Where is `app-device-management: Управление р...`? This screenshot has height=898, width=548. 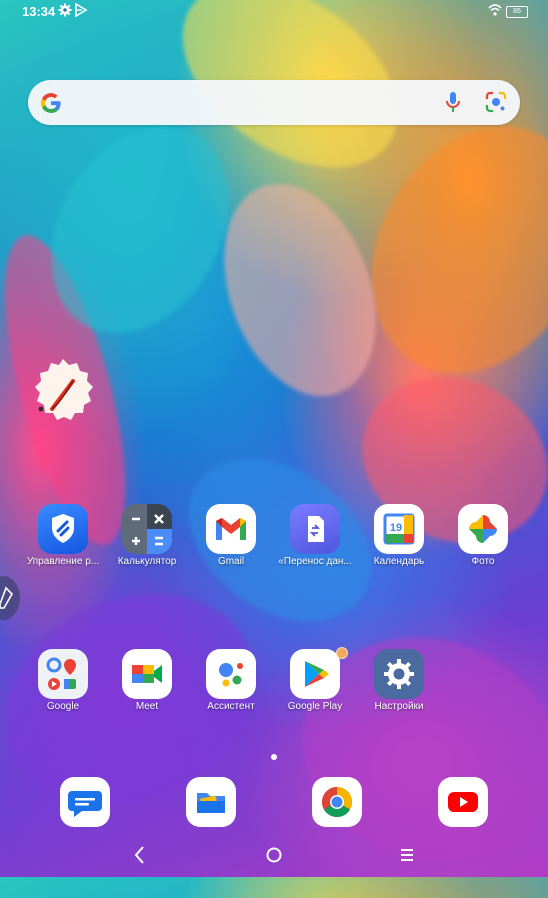
app-device-management: Управление р... is located at coordinates (63, 542).